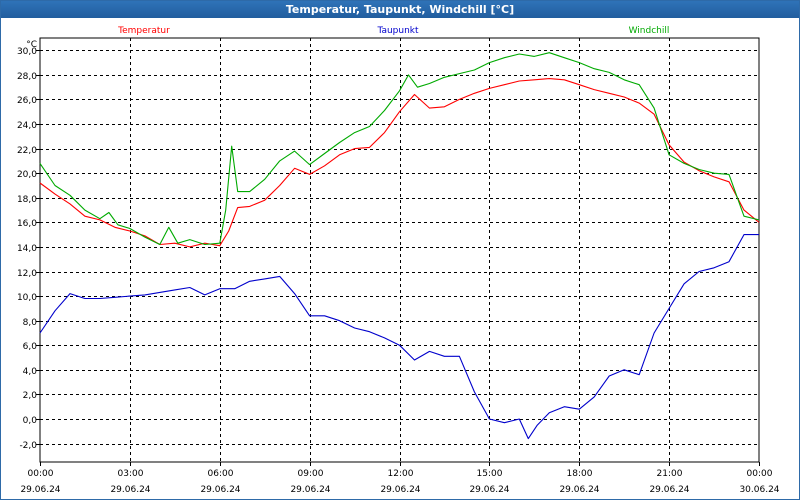 This screenshot has width=800, height=500. What do you see at coordinates (490, 474) in the screenshot?
I see `x-tick-time: 15:00` at bounding box center [490, 474].